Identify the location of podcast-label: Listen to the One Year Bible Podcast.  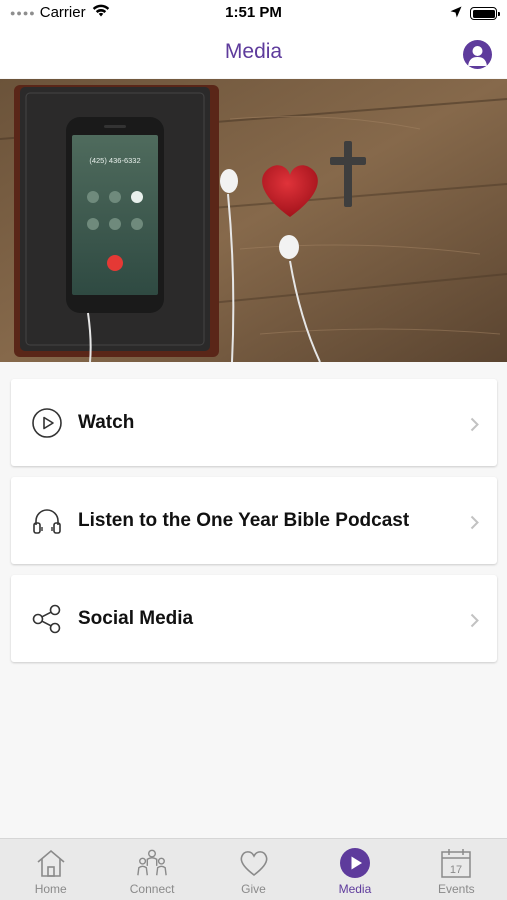
(244, 520).